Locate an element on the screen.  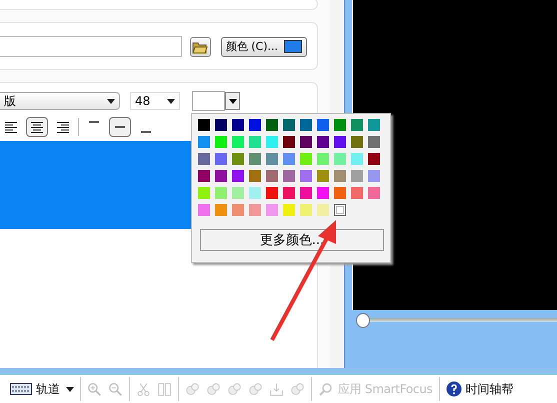
text-color-swatch is located at coordinates (208, 101).